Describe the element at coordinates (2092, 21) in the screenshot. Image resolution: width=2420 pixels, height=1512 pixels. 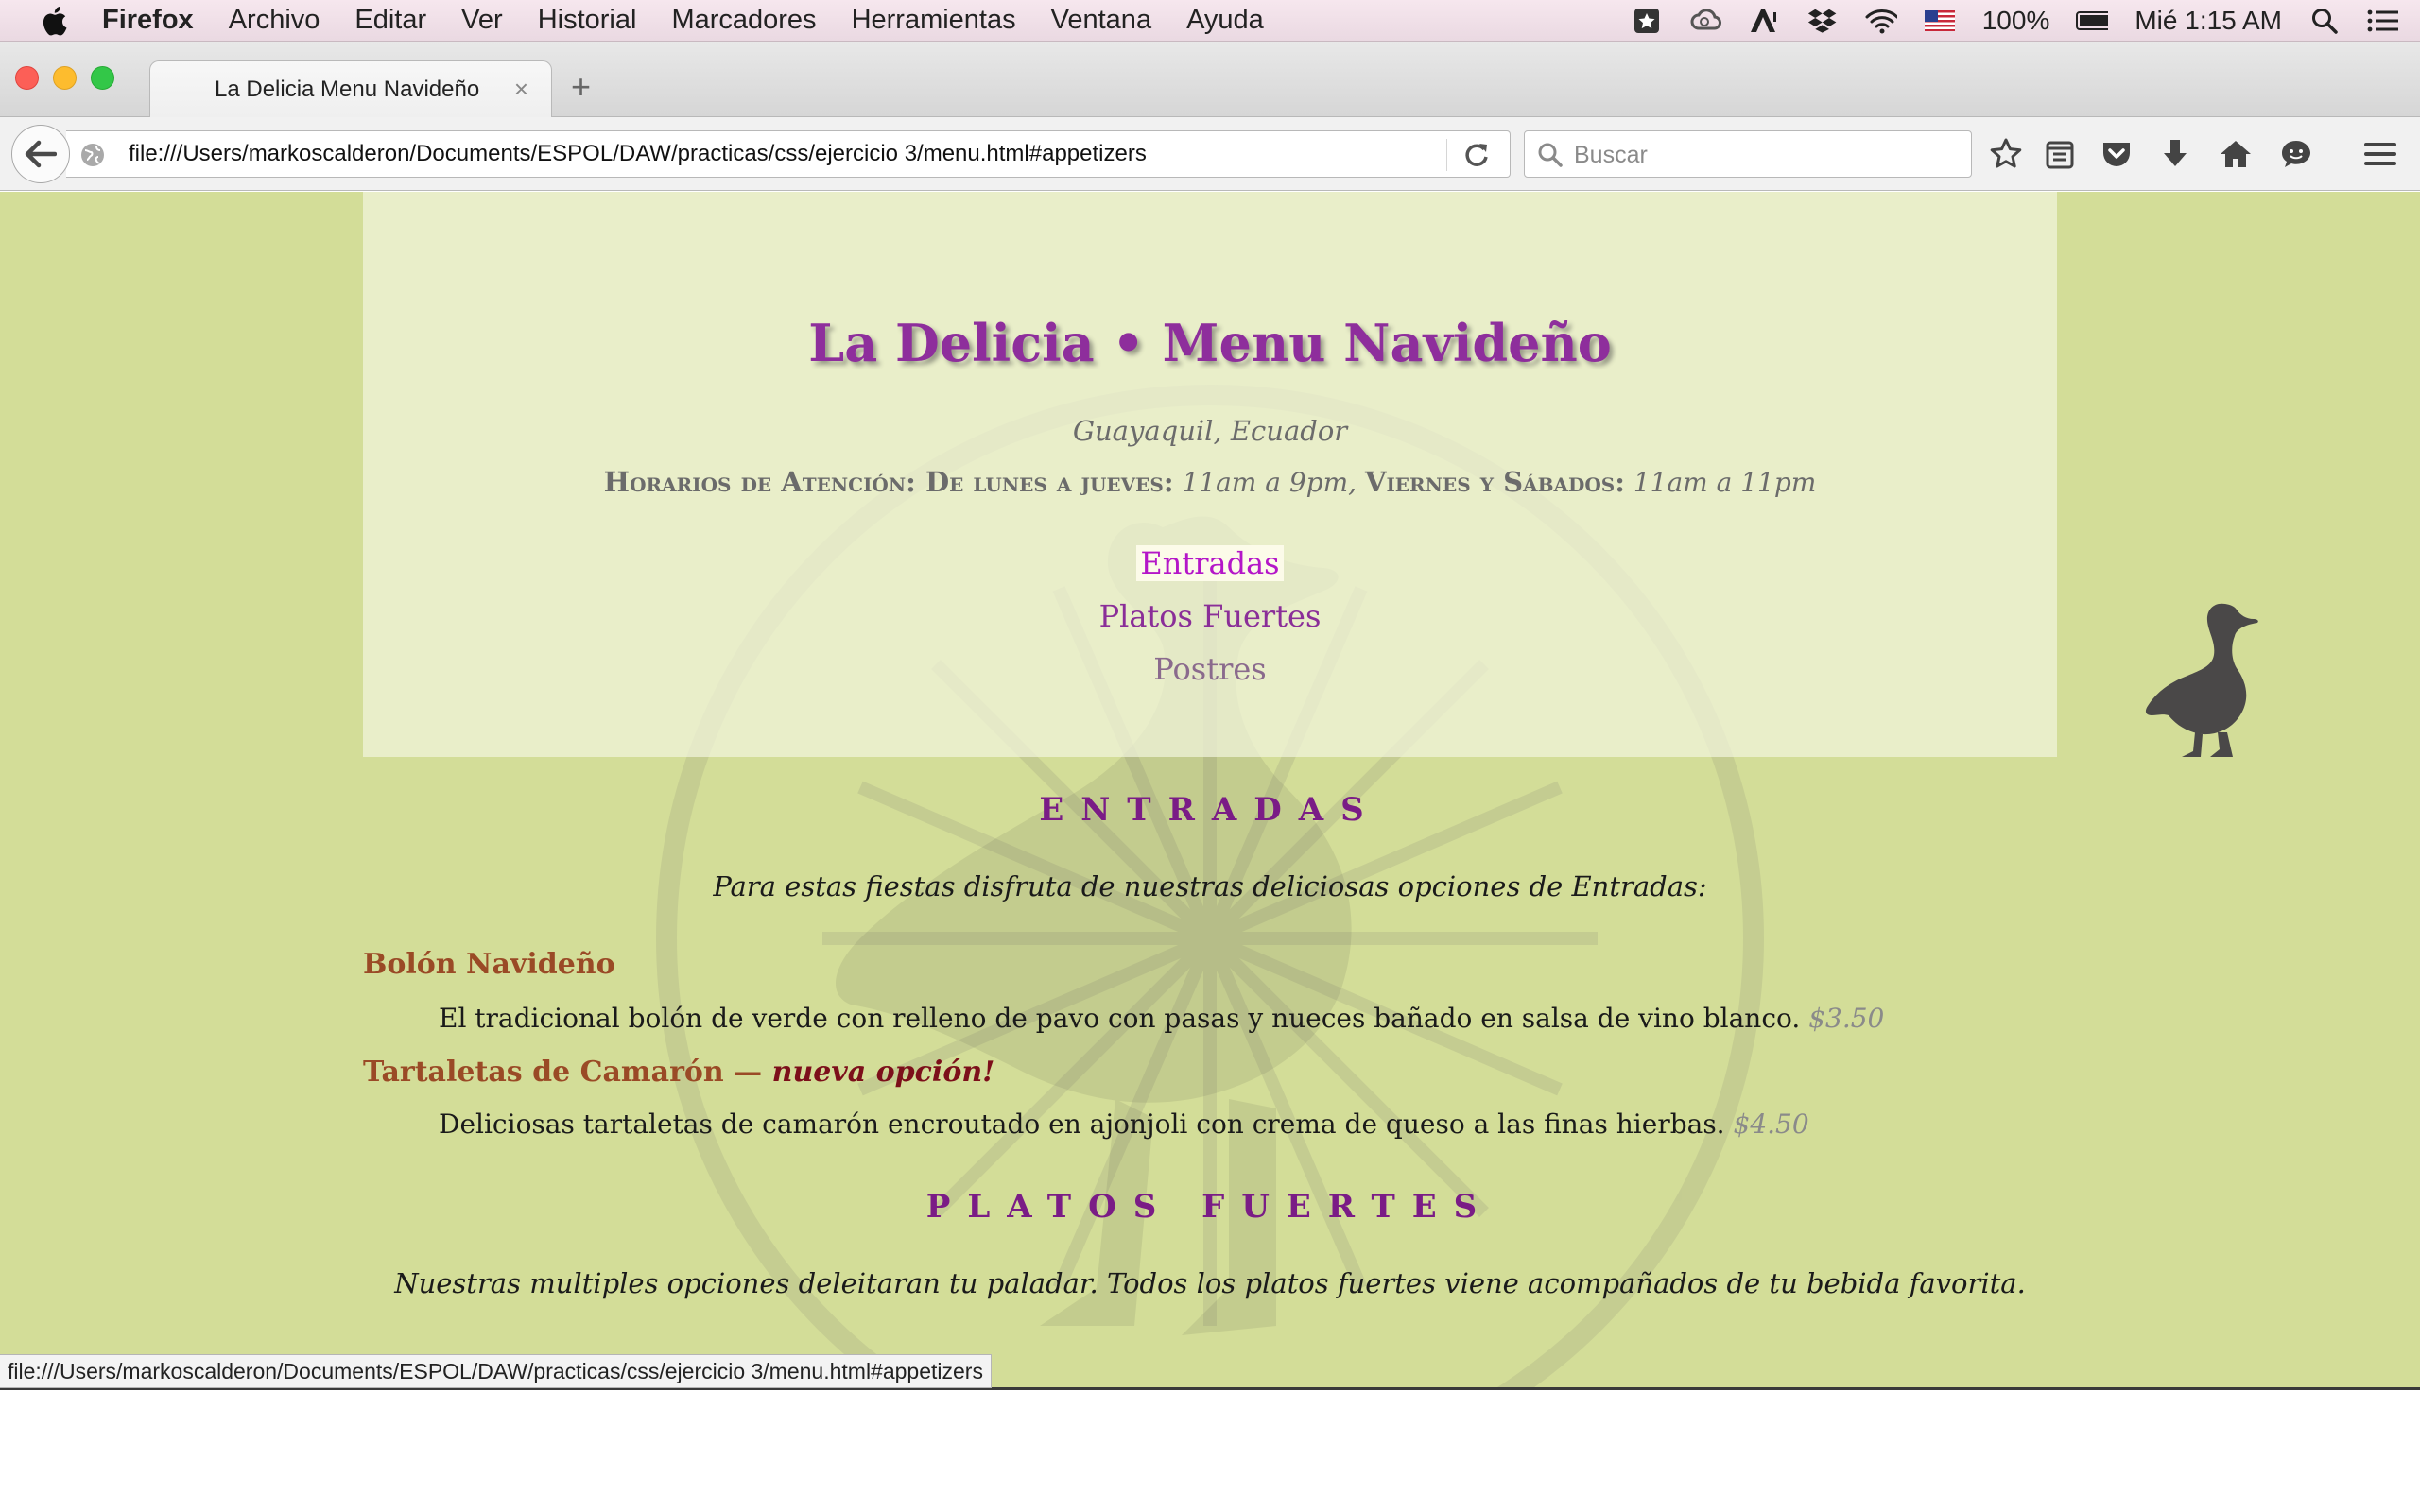
I see `battery-icon` at that location.